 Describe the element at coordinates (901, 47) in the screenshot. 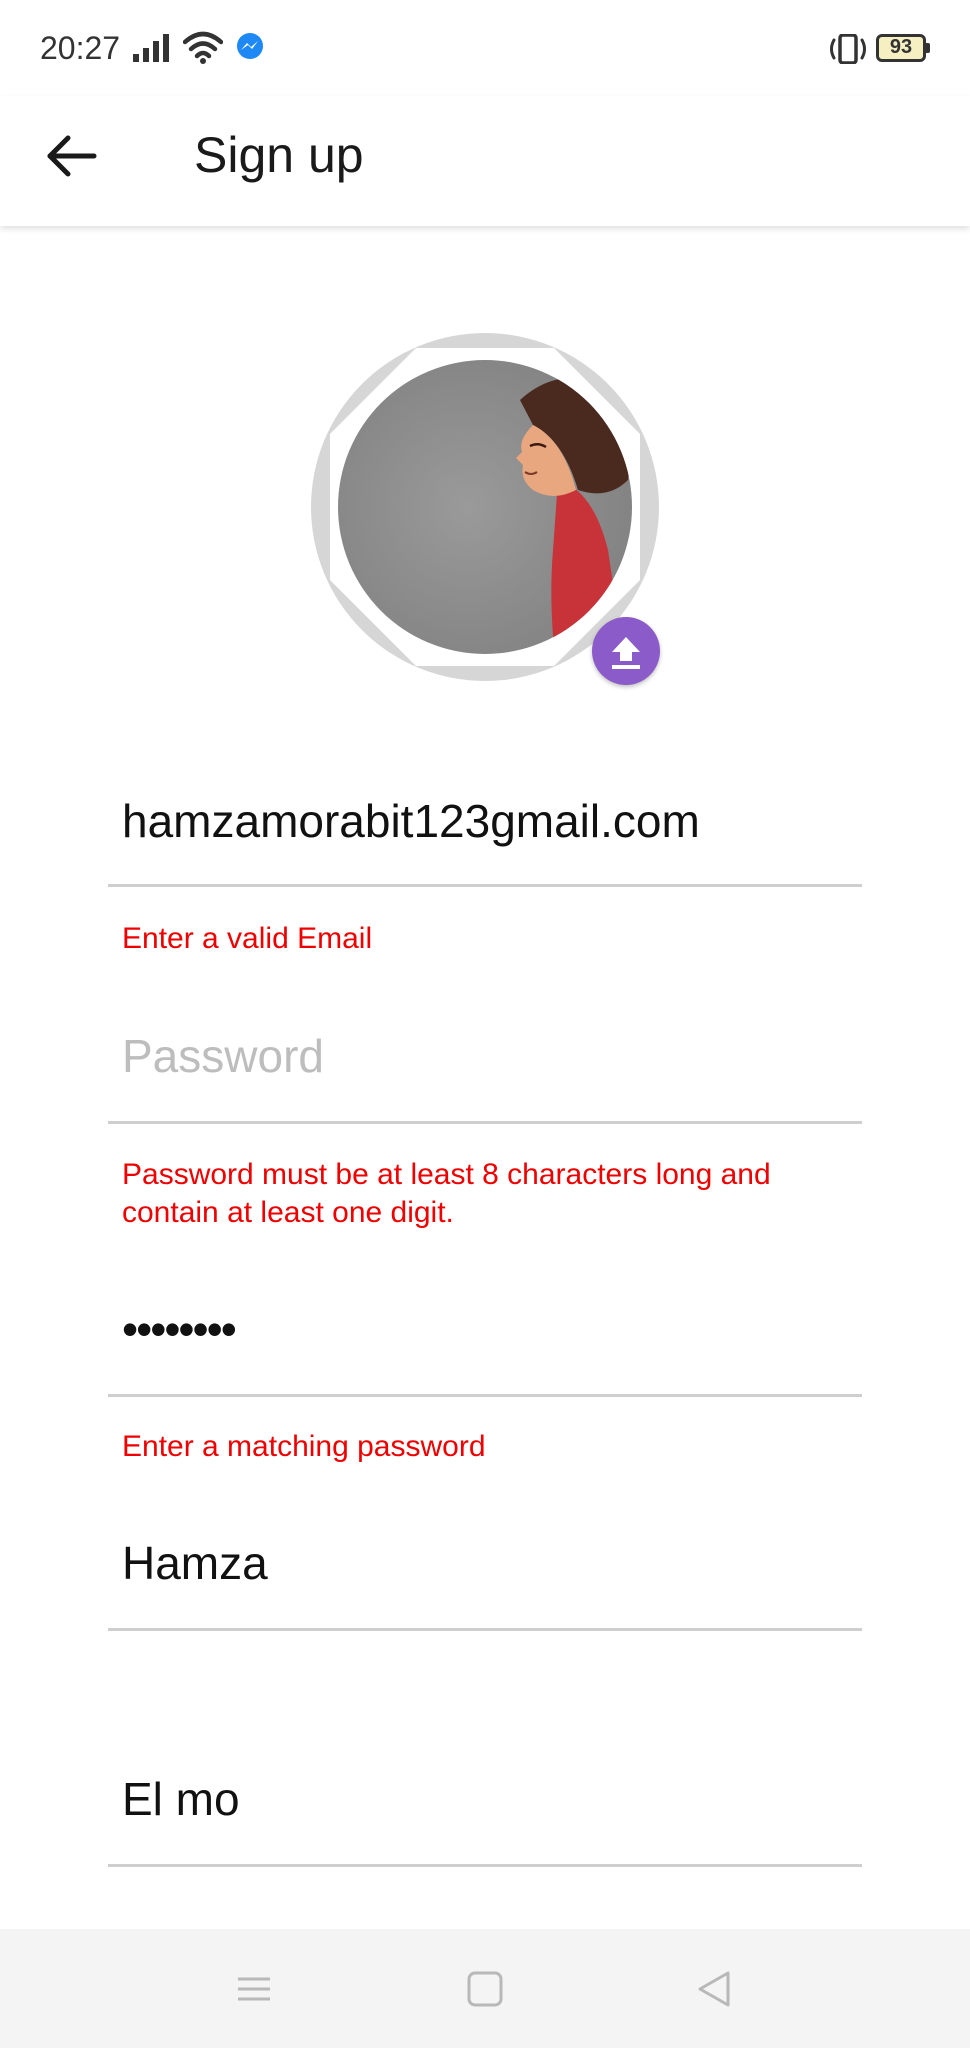

I see `battery-level: 93` at that location.